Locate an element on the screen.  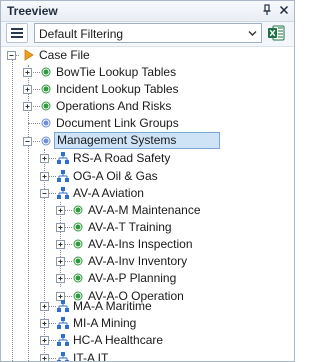
tree-node-hc-a-healthcare: HC-A Healthcare is located at coordinates (116, 340).